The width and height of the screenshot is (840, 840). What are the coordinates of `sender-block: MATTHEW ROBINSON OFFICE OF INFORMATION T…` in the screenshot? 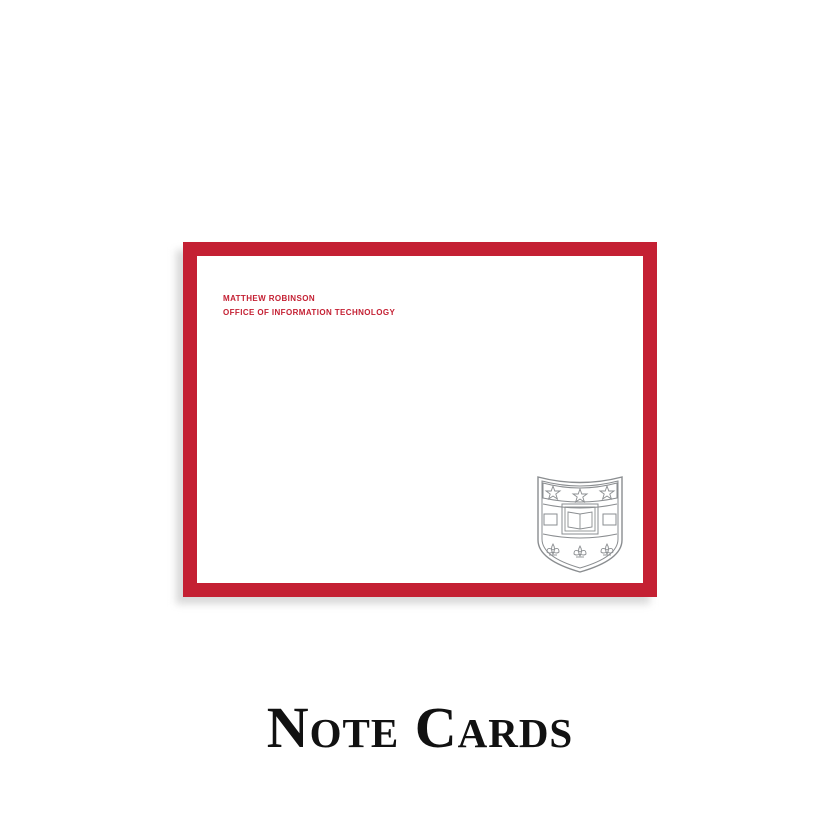 It's located at (309, 306).